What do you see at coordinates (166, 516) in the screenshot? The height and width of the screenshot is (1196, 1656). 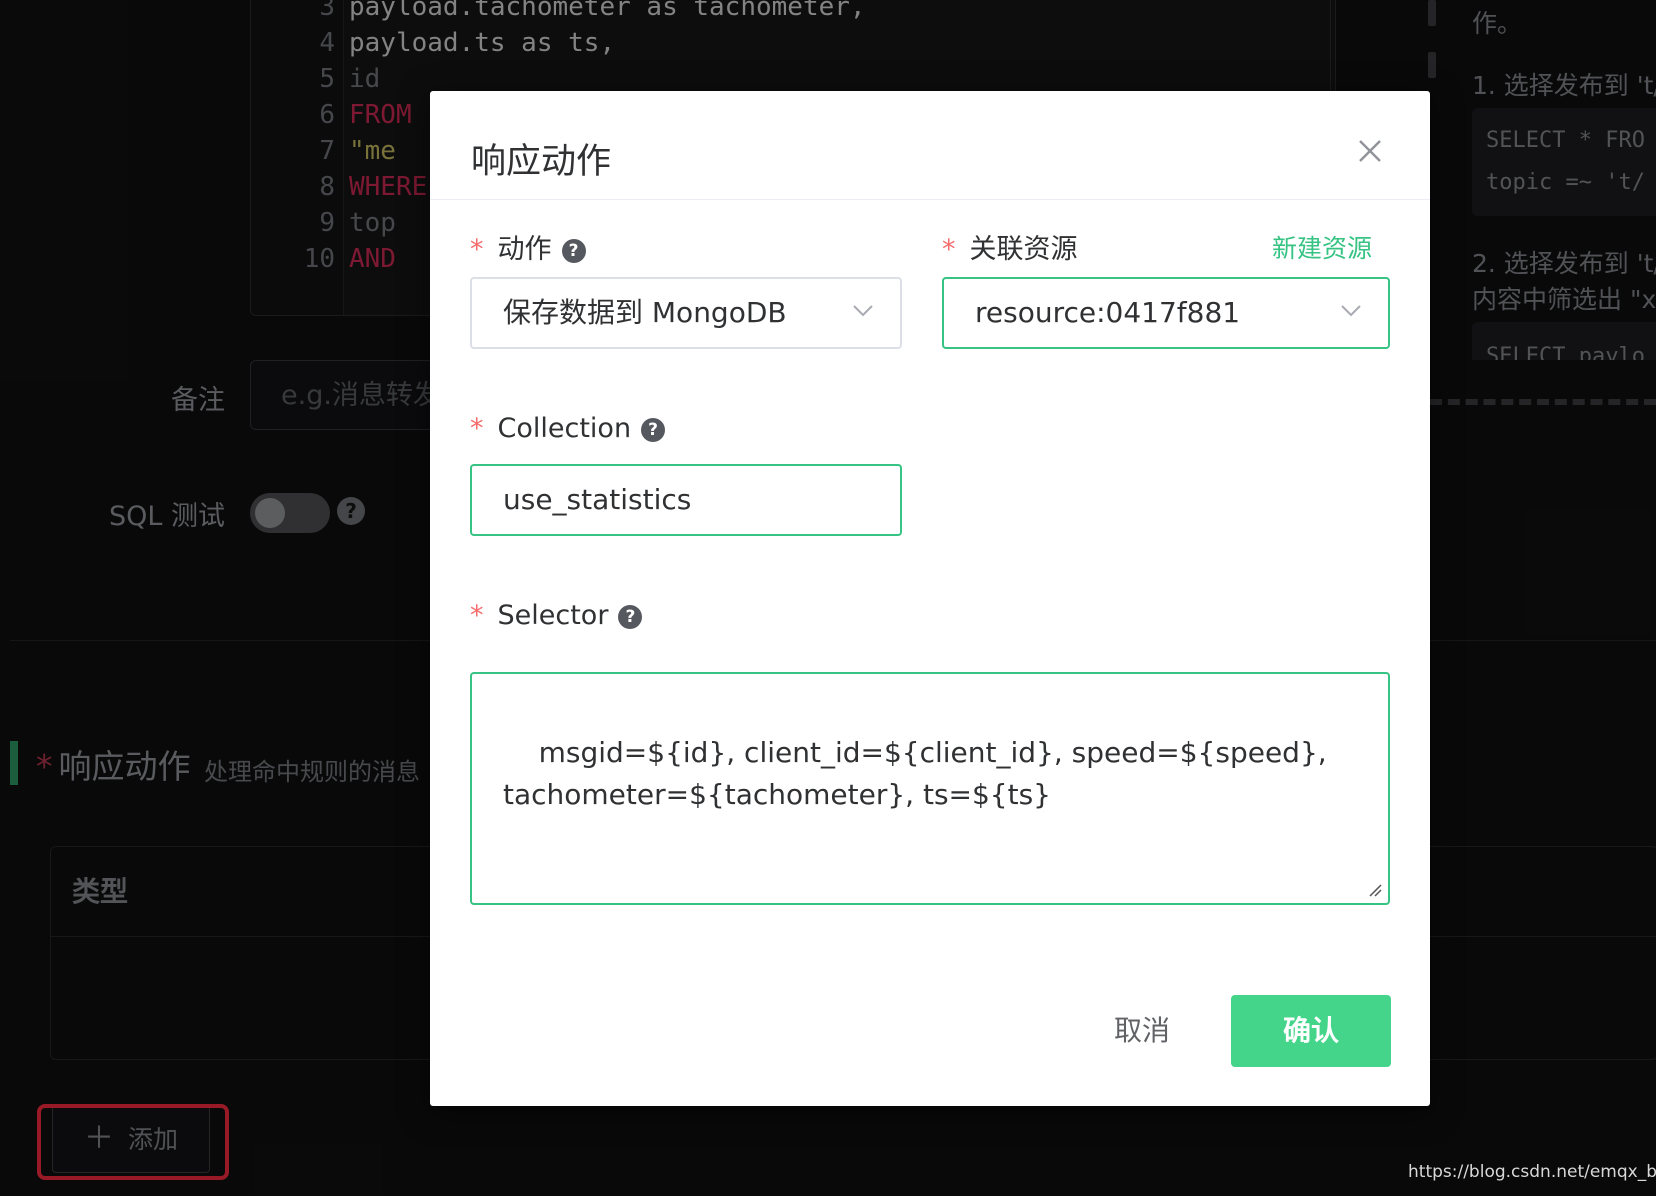 I see `sql-test-label: SQL 测试` at bounding box center [166, 516].